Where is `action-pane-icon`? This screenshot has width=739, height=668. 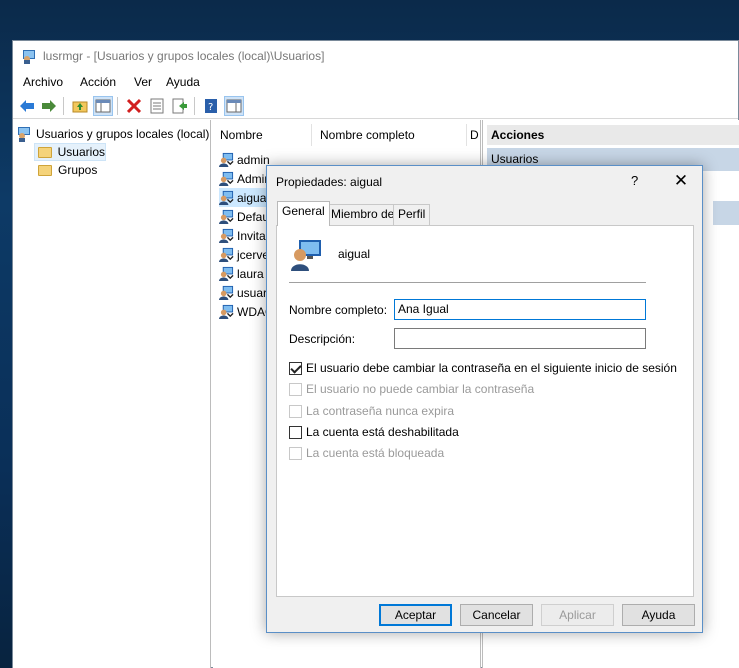
action-pane-icon is located at coordinates (234, 106).